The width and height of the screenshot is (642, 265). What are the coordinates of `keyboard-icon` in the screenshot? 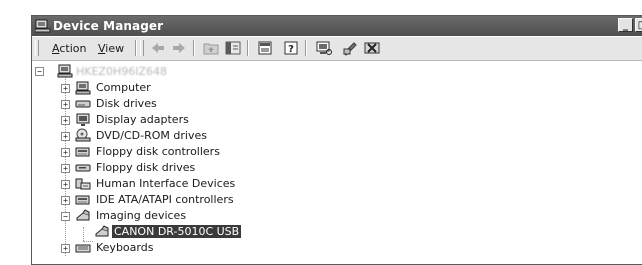 It's located at (83, 248).